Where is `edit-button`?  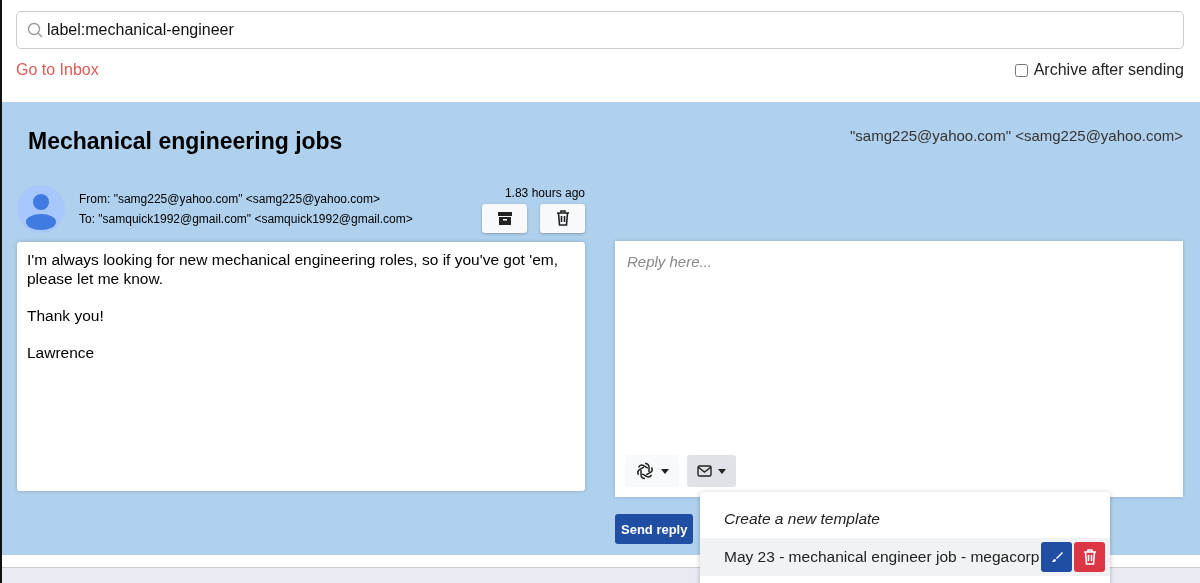
edit-button is located at coordinates (1057, 557).